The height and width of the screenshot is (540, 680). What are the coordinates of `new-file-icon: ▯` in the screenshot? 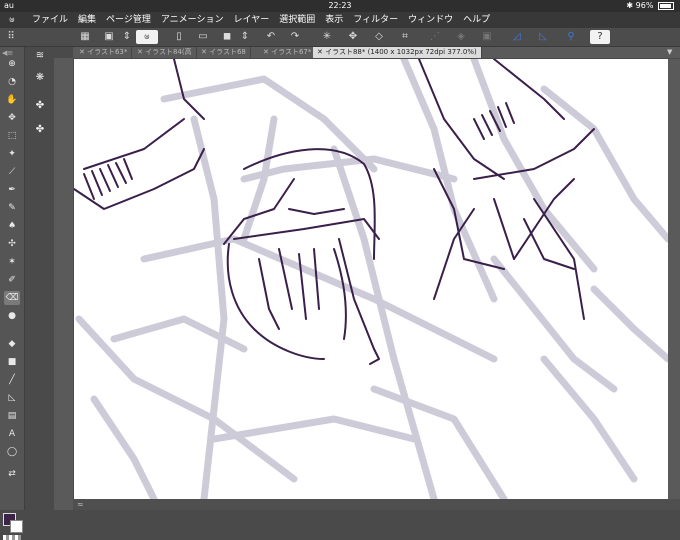 It's located at (179, 37).